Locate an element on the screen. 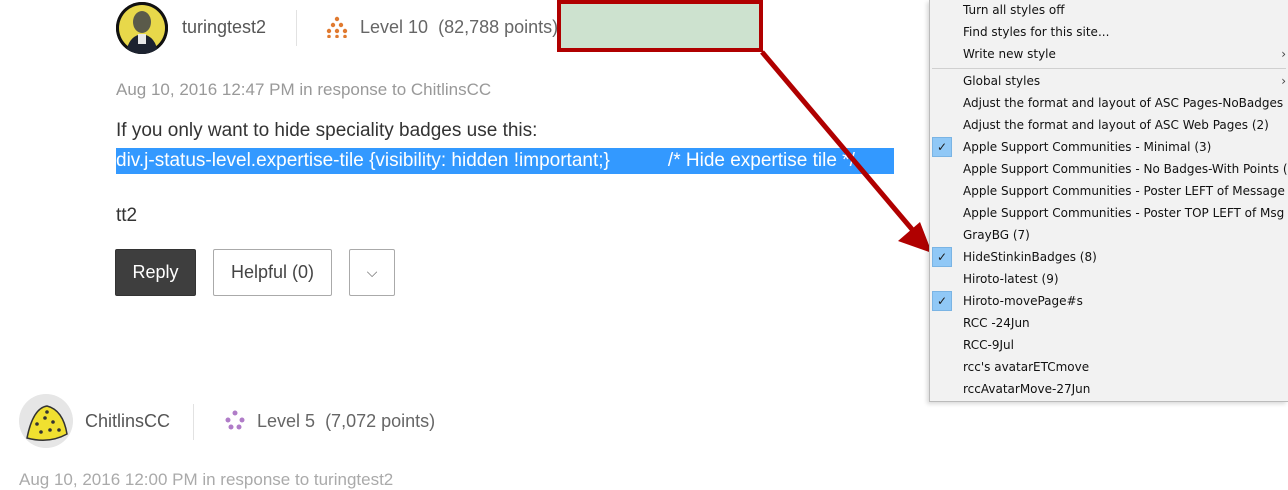 The height and width of the screenshot is (490, 1288). menu-item-style-10: ✓ Hiroto-movePage#s is located at coordinates (1109, 301).